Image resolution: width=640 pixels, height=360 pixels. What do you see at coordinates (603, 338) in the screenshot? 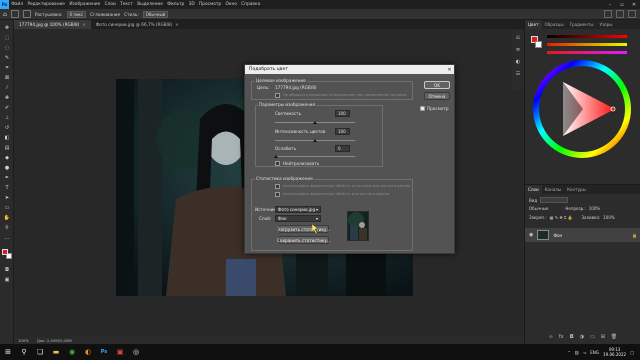
I see `new-layer-icon: ⊞` at bounding box center [603, 338].